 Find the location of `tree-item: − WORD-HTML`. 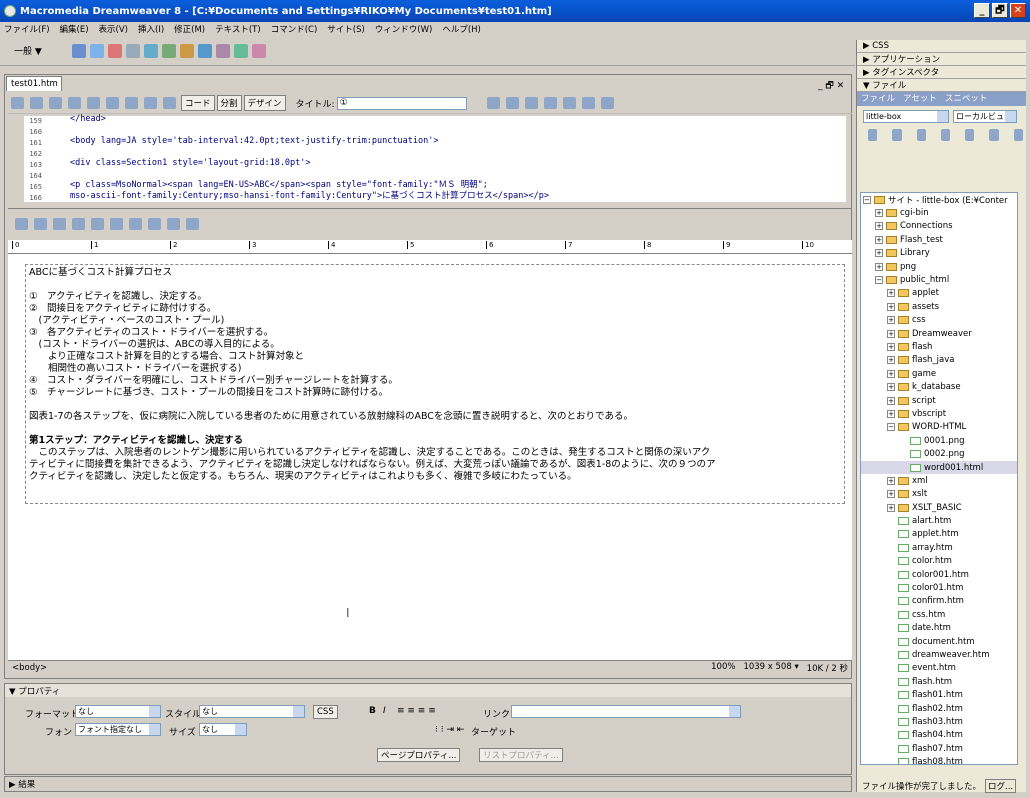

tree-item: − WORD-HTML is located at coordinates (939, 427).